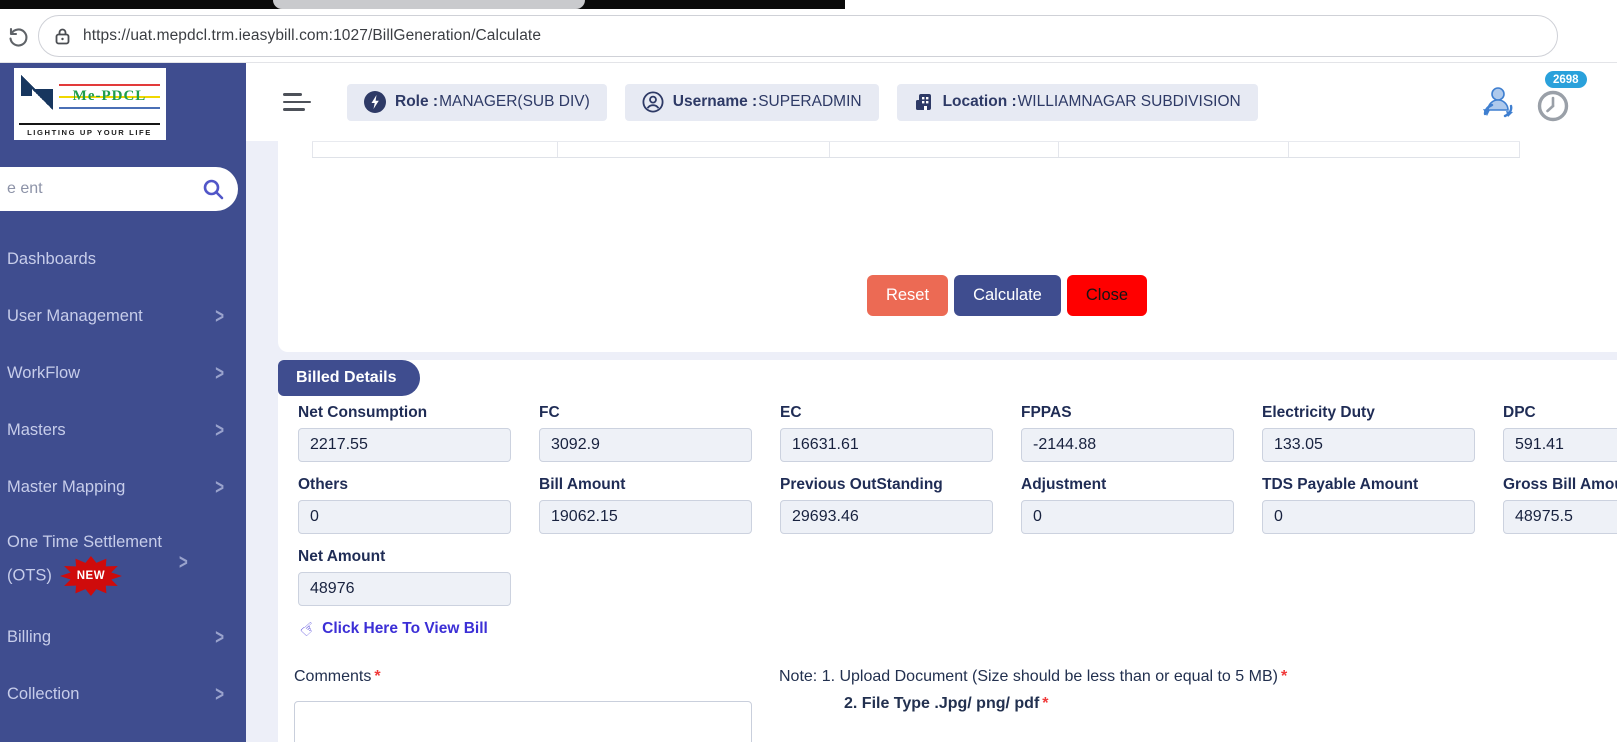 The width and height of the screenshot is (1617, 742). Describe the element at coordinates (298, 102) in the screenshot. I see `menu-toggle-icon` at that location.